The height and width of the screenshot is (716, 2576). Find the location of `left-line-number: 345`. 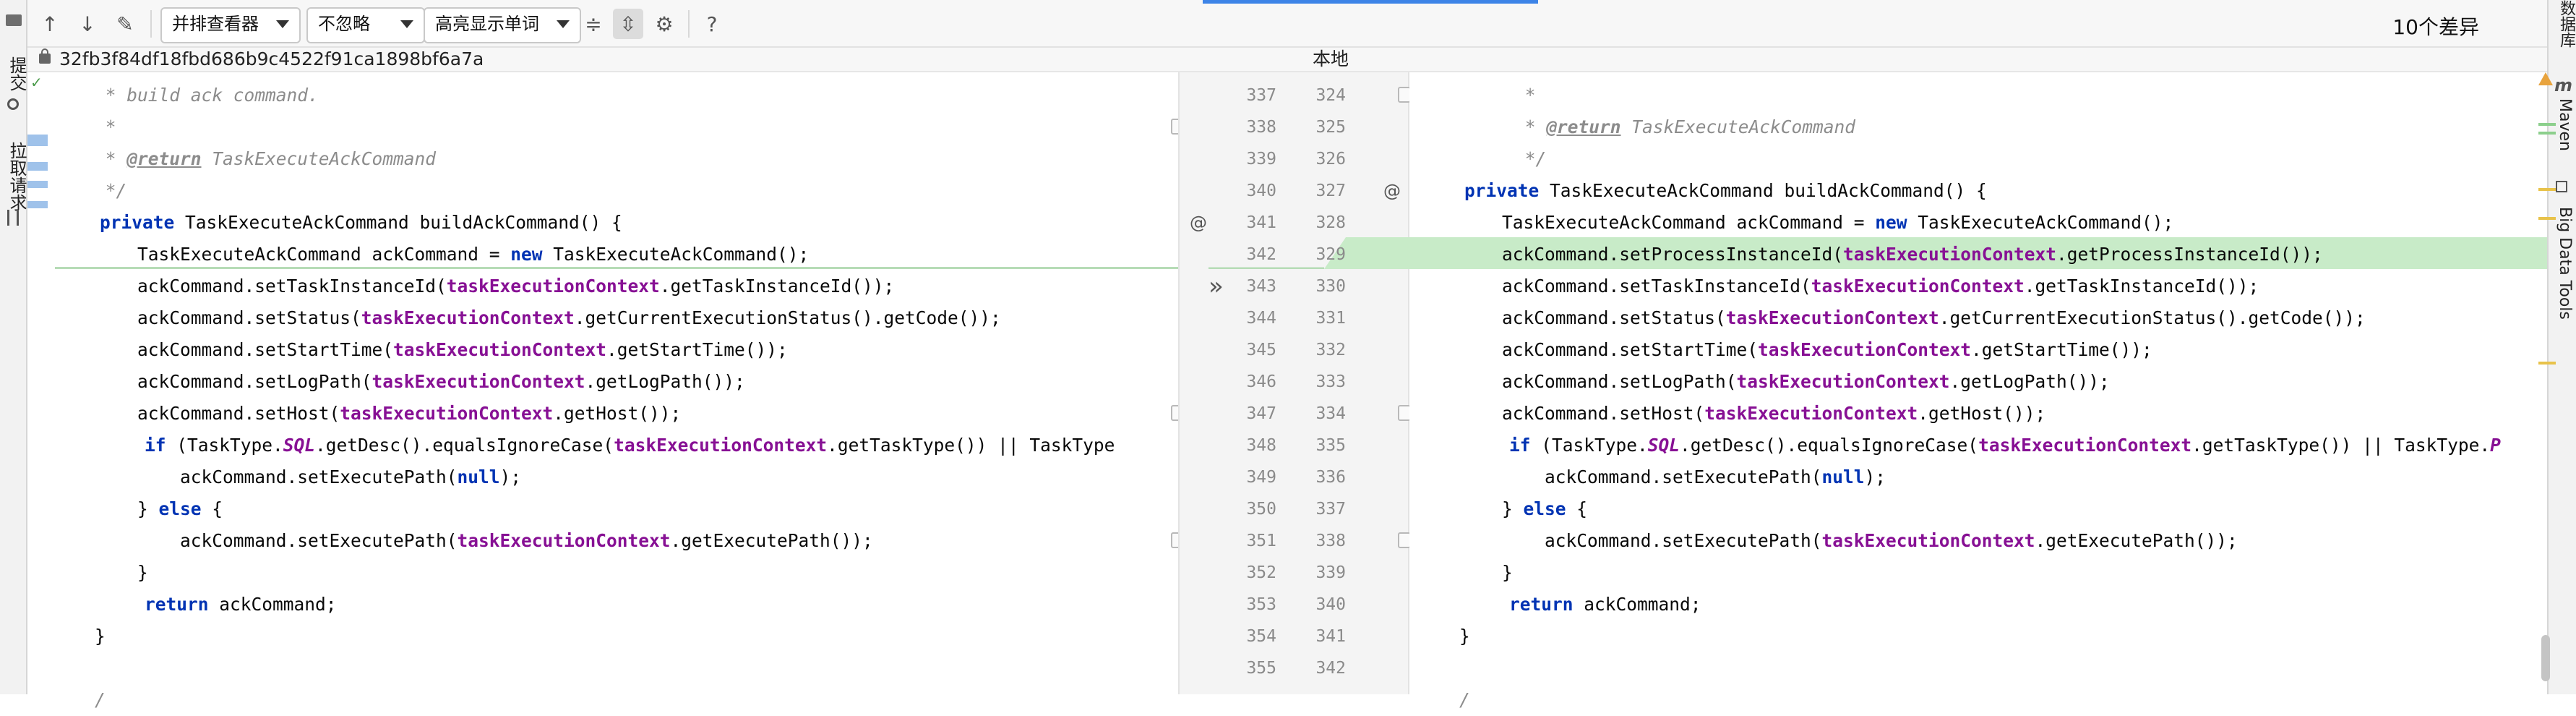

left-line-number: 345 is located at coordinates (1261, 350).